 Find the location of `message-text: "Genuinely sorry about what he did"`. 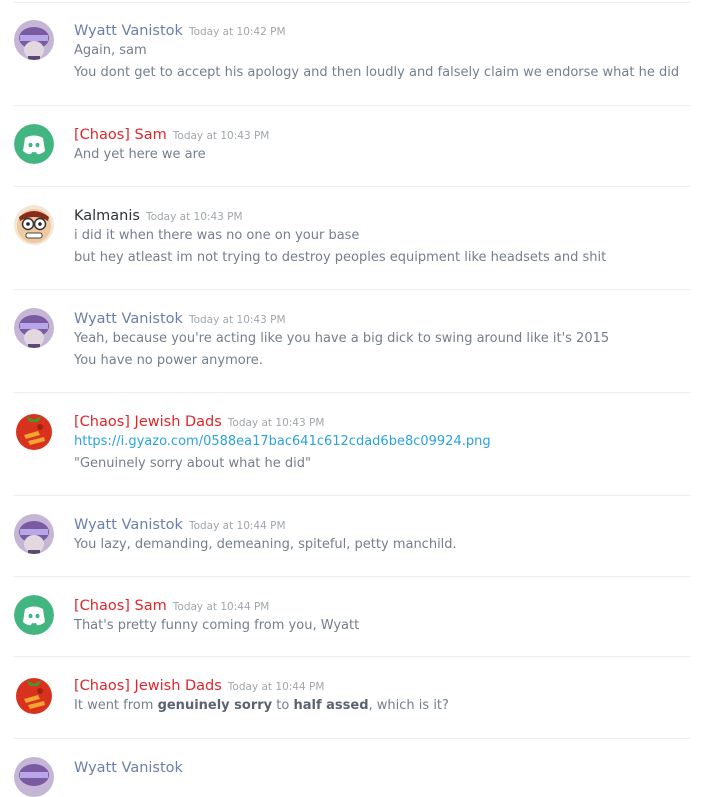

message-text: "Genuinely sorry about what he did" is located at coordinates (193, 463).